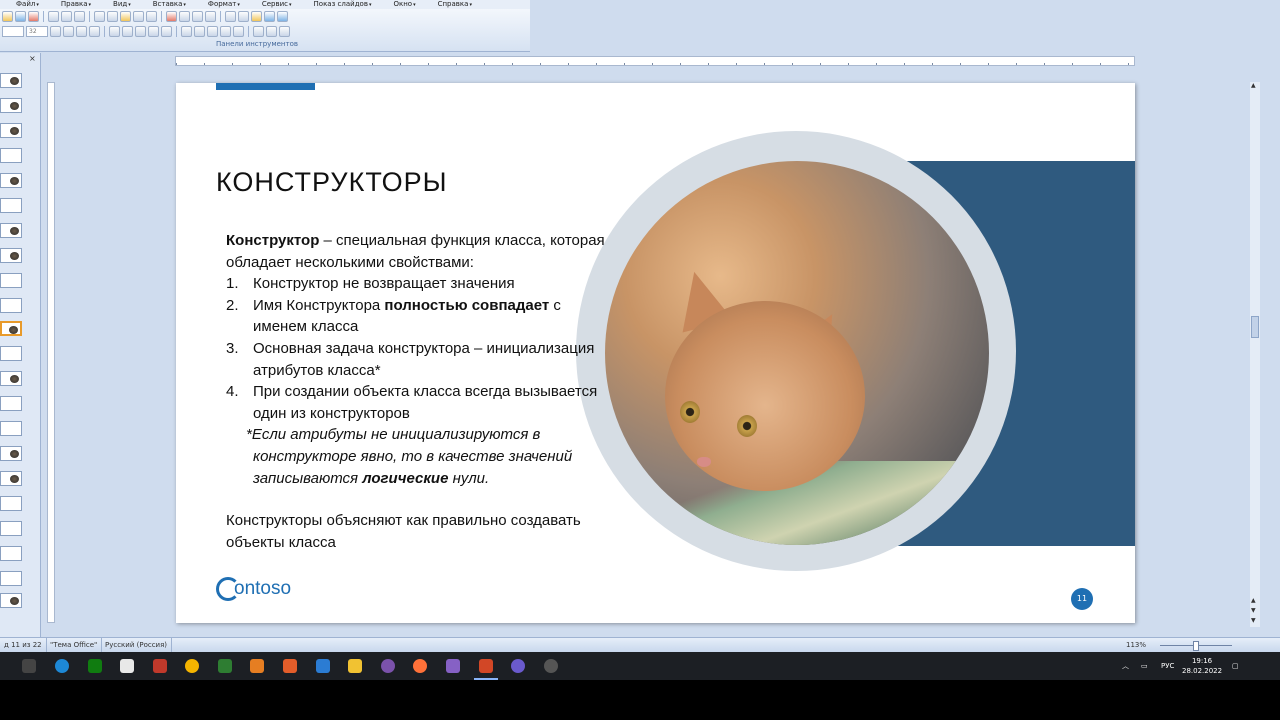  I want to click on theme-name: "Тема Office", so click(74, 645).